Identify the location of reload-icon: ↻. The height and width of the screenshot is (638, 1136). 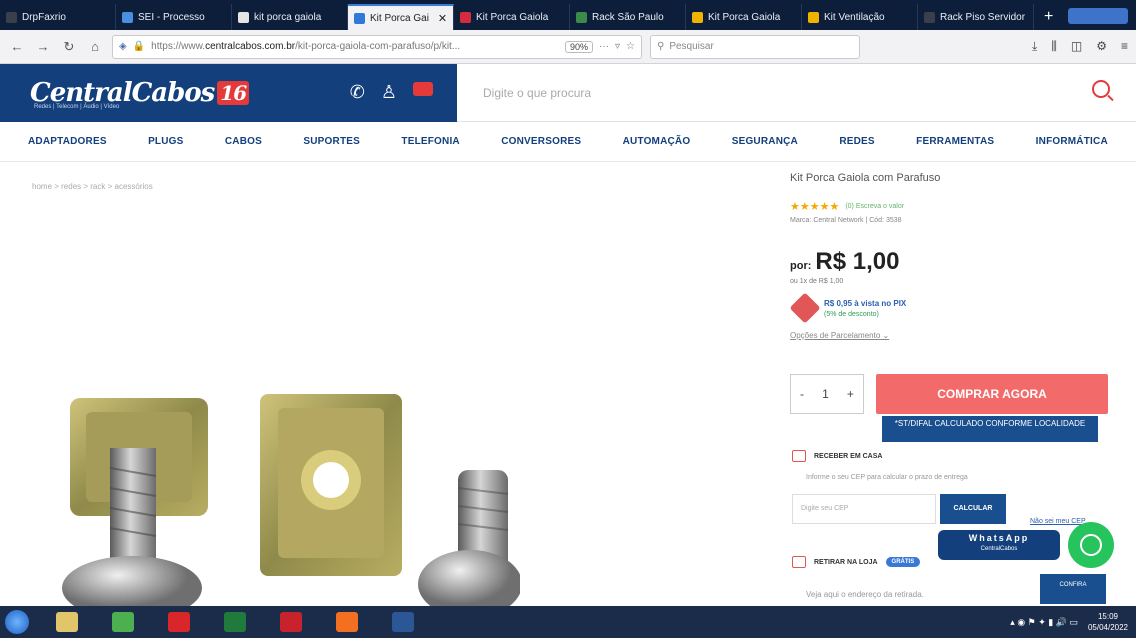
(69, 47).